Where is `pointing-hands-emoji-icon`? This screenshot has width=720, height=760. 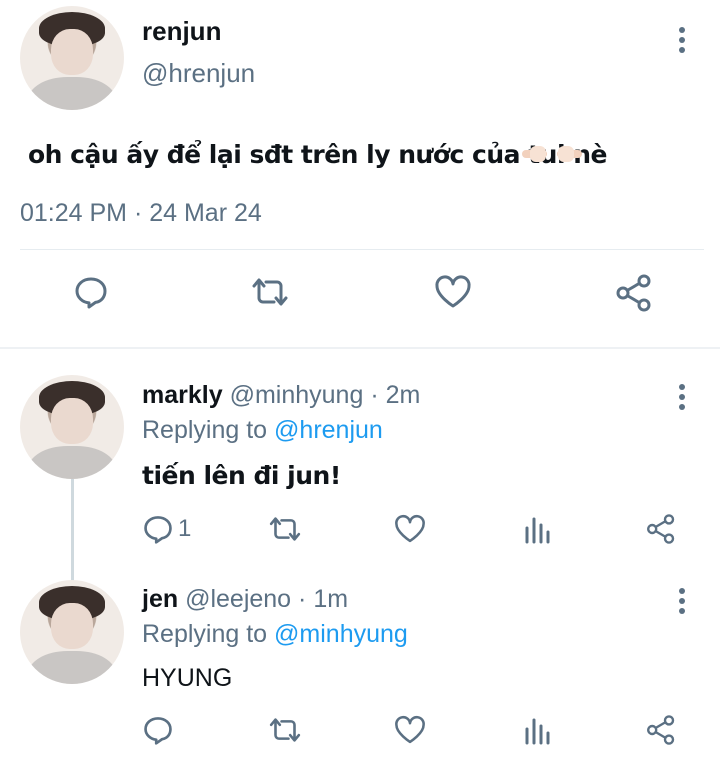
pointing-hands-emoji-icon is located at coordinates (552, 154).